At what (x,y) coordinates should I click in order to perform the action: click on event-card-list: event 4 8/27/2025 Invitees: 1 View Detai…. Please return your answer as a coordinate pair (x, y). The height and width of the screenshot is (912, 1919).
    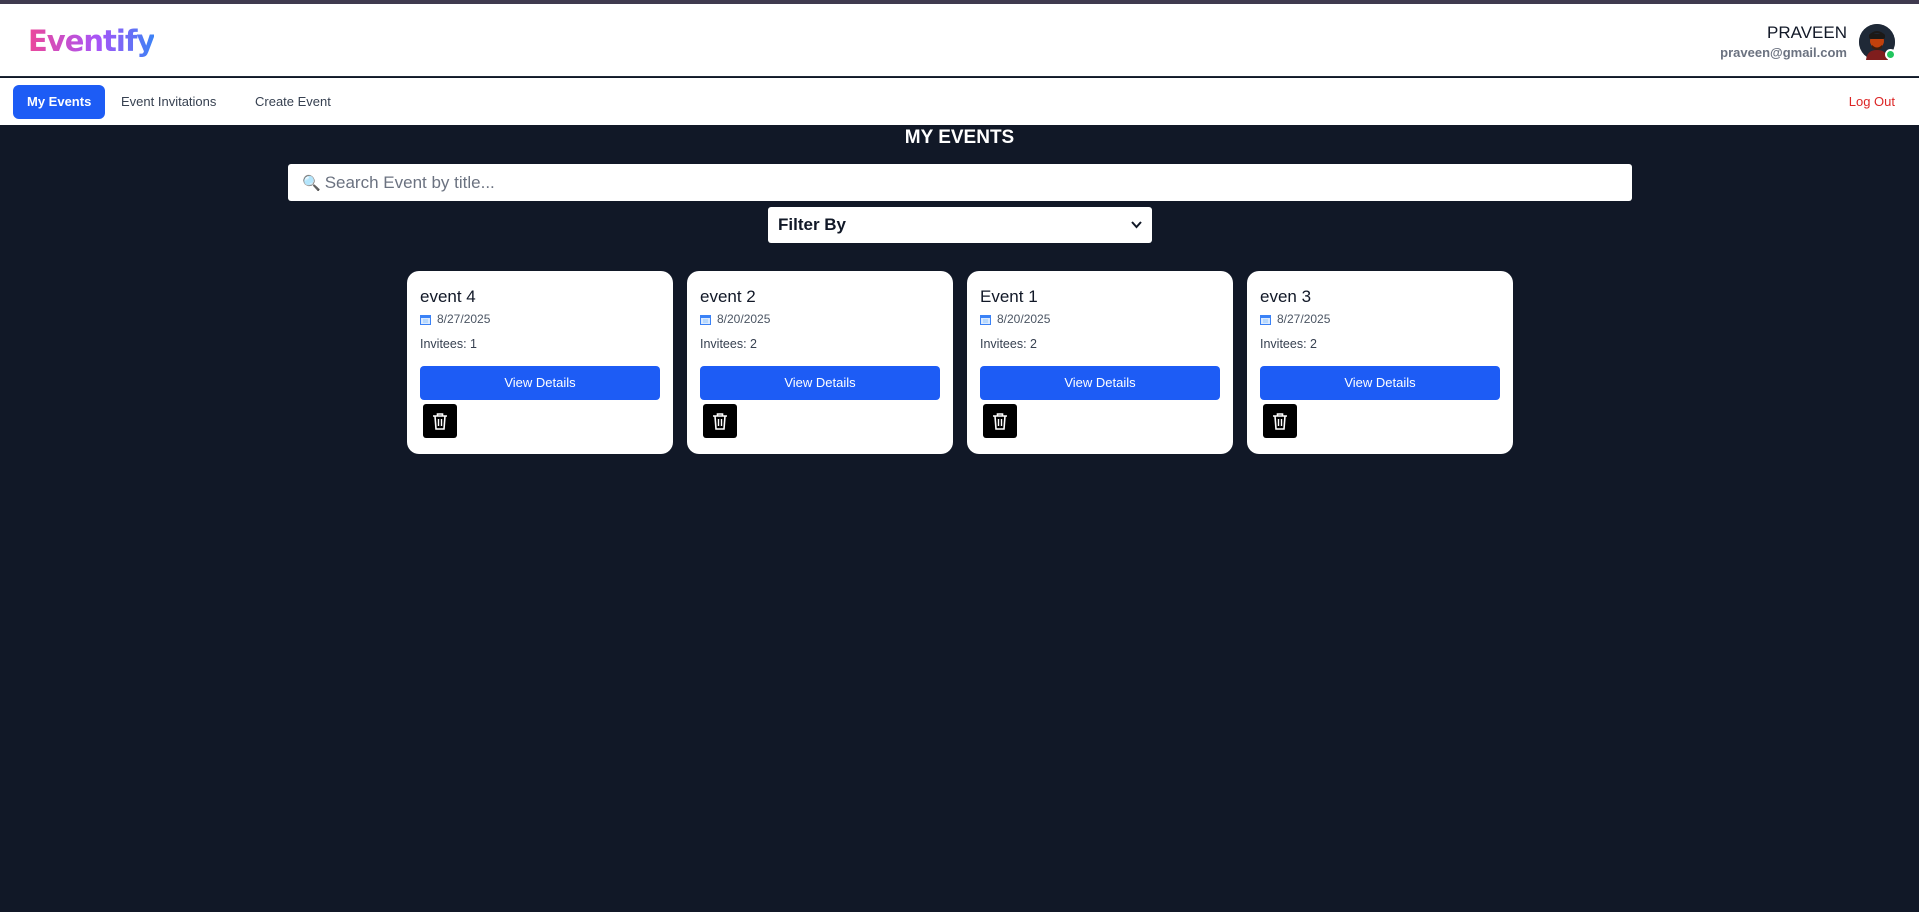
    Looking at the image, I should click on (960, 362).